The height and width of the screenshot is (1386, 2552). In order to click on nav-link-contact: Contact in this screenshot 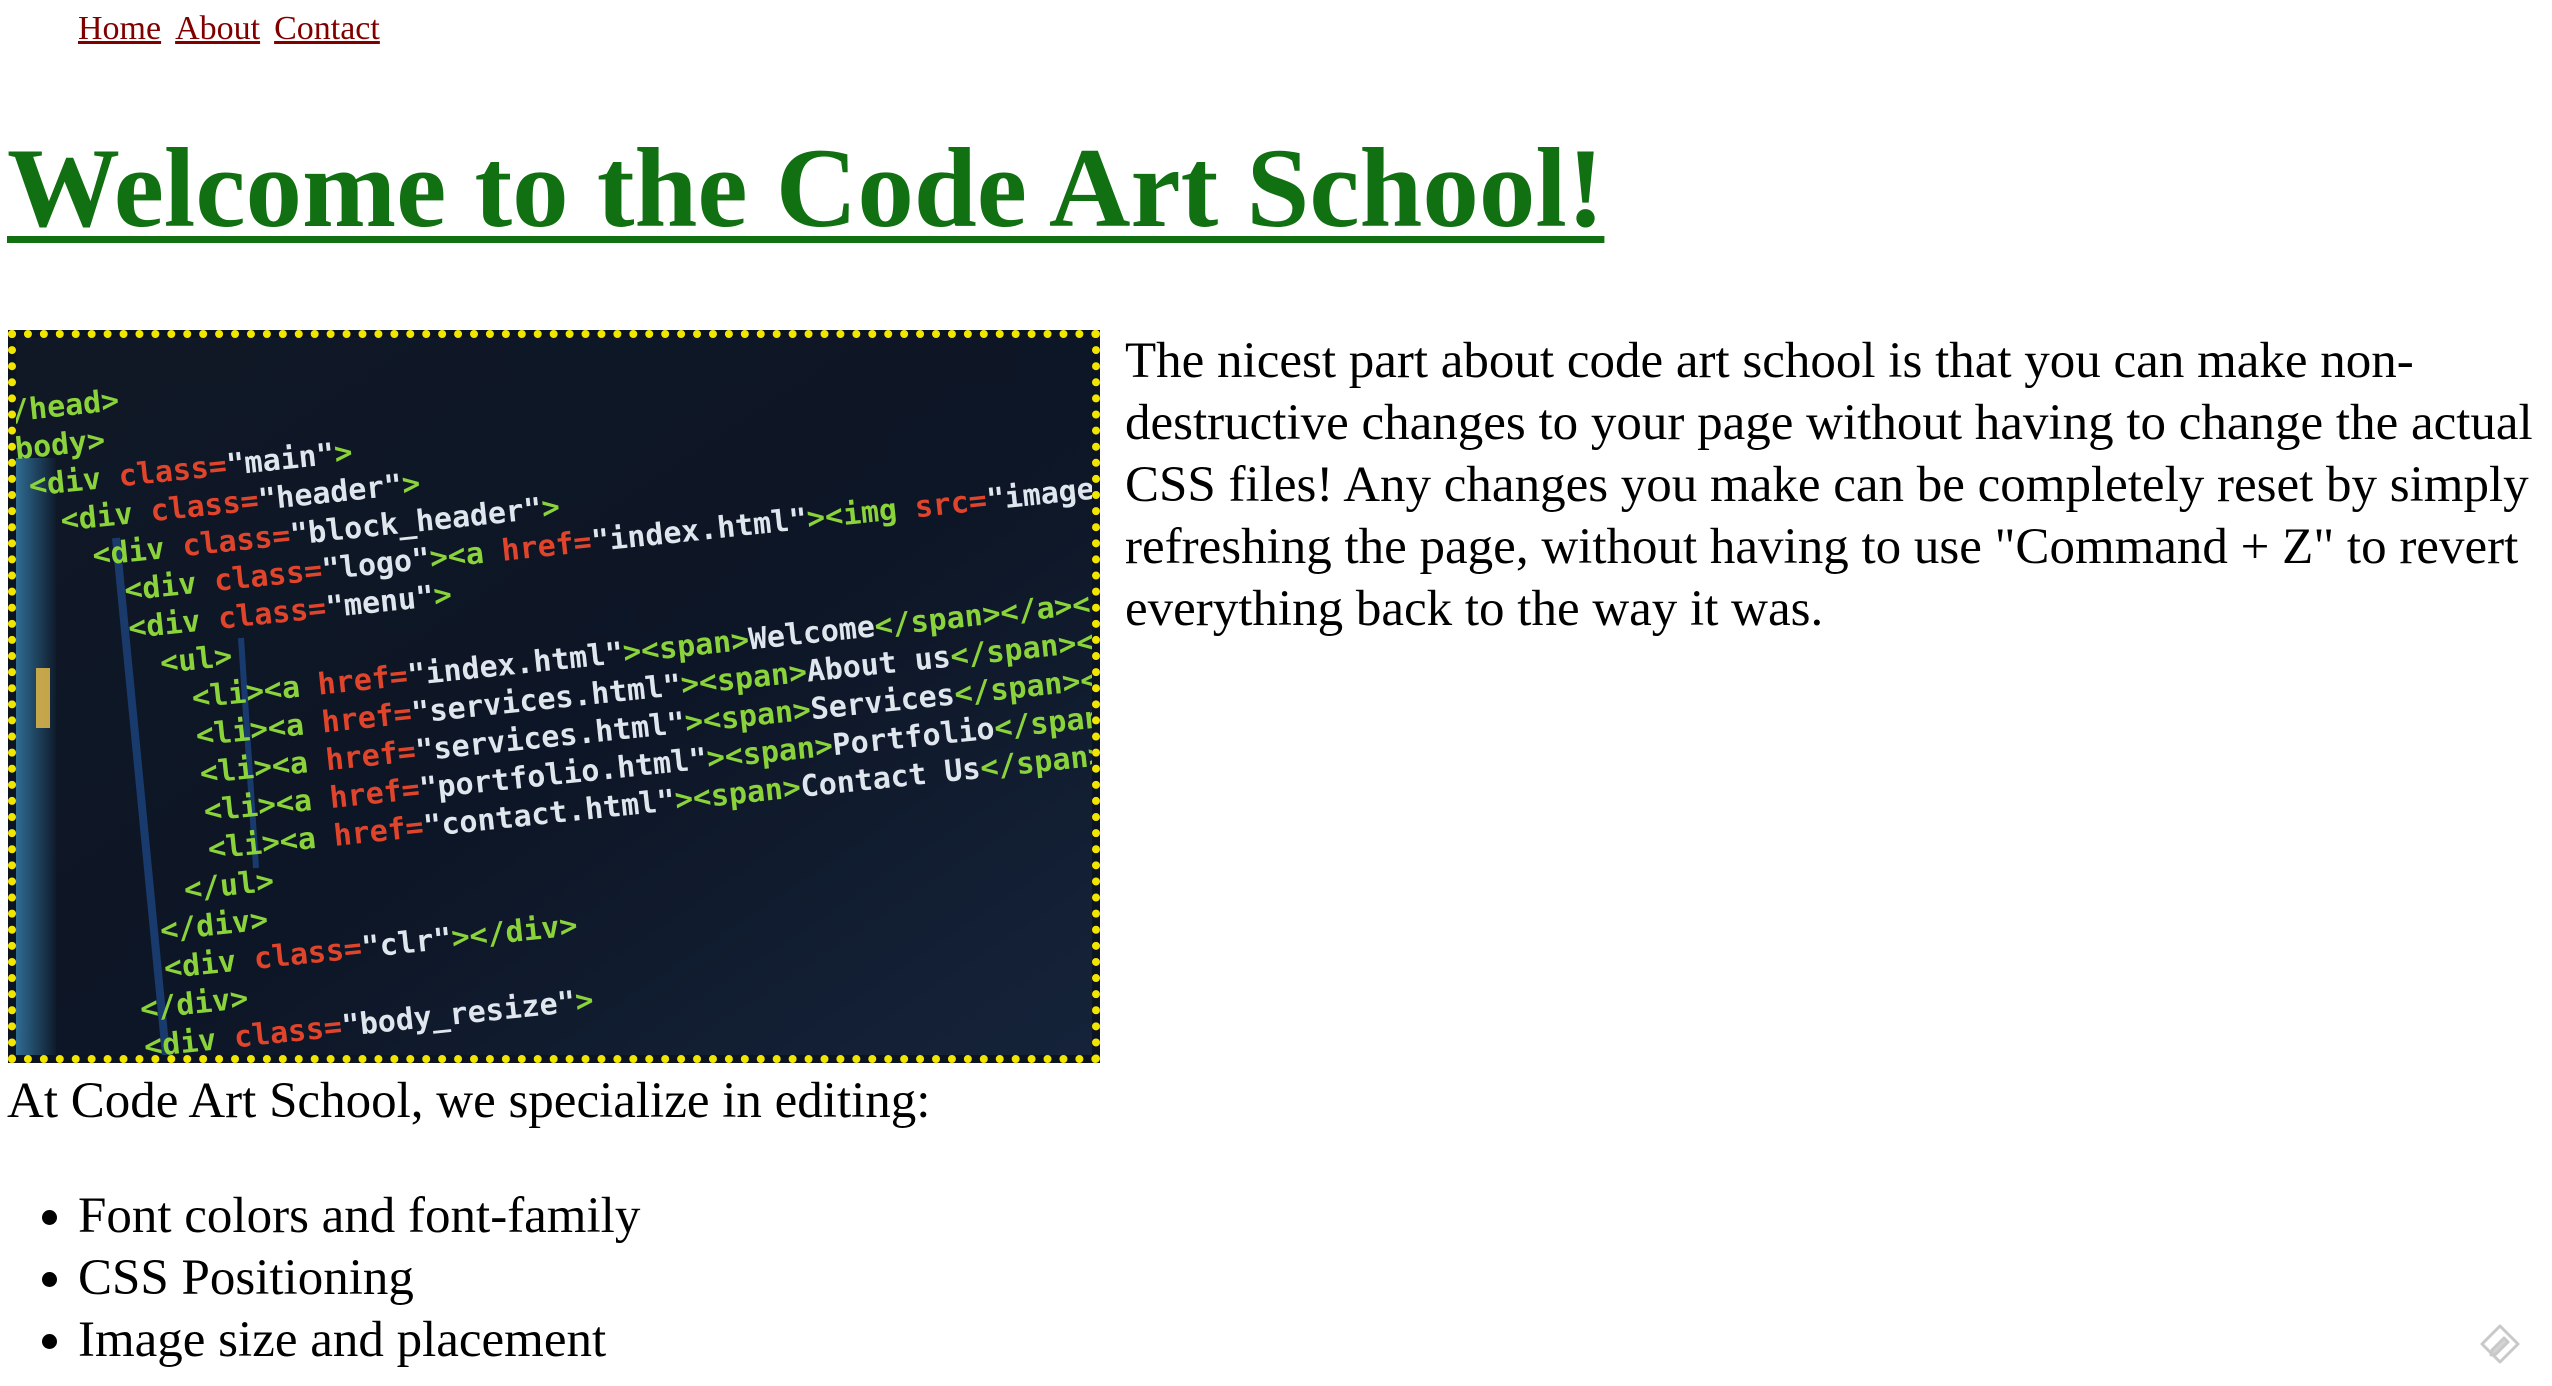, I will do `click(327, 28)`.